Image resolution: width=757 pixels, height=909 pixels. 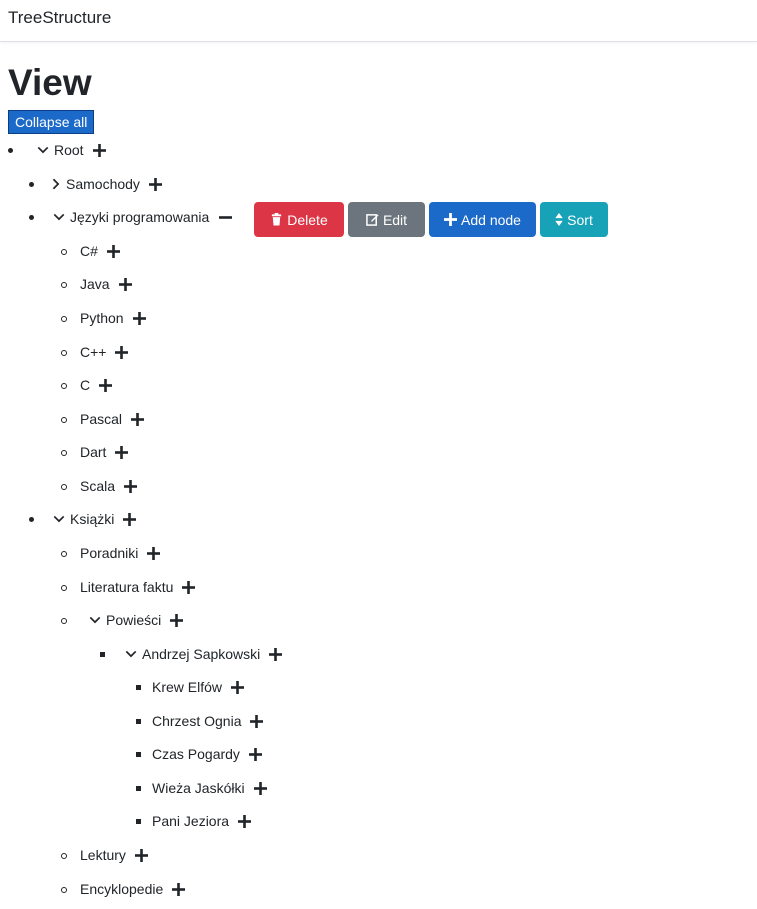 I want to click on add-node-button: Add node, so click(x=482, y=219).